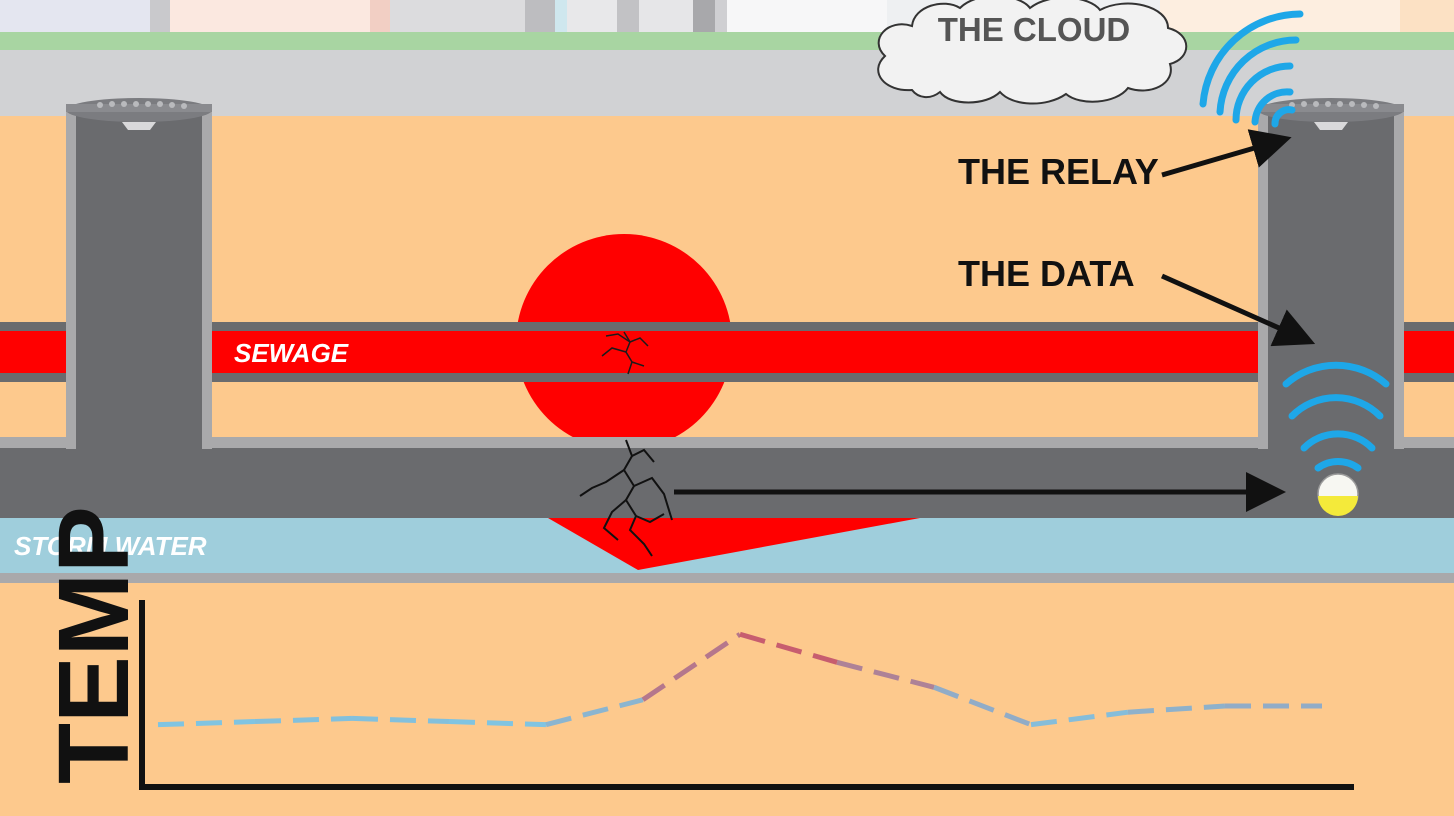 The image size is (1454, 816). What do you see at coordinates (94, 645) in the screenshot?
I see `y-axis-label: TEMP` at bounding box center [94, 645].